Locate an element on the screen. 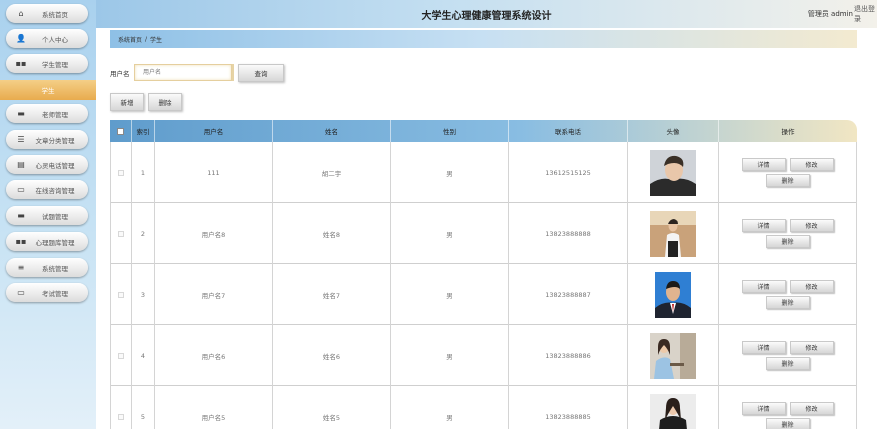 Image resolution: width=877 pixels, height=429 pixels. sidebar-item-system: ≡ 系统管理 is located at coordinates (47, 267).